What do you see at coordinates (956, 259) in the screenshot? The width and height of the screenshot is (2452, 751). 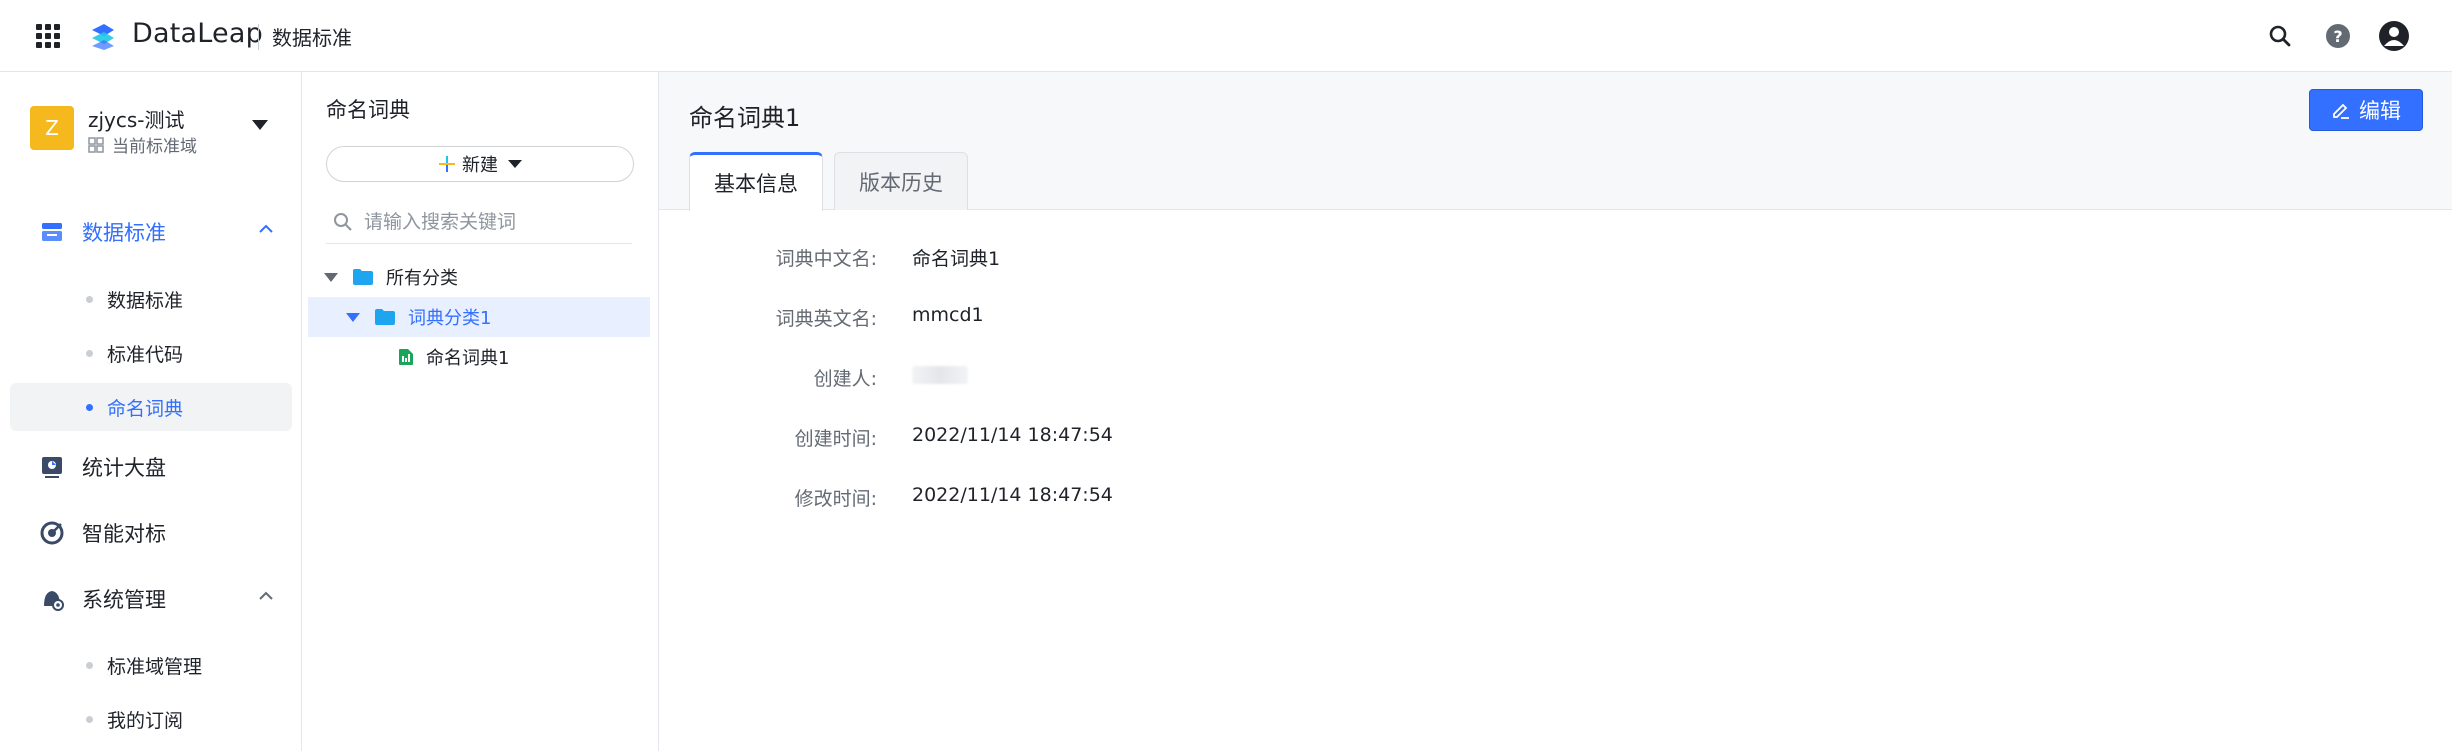 I see `field-value-cn-name: 命名词典1` at bounding box center [956, 259].